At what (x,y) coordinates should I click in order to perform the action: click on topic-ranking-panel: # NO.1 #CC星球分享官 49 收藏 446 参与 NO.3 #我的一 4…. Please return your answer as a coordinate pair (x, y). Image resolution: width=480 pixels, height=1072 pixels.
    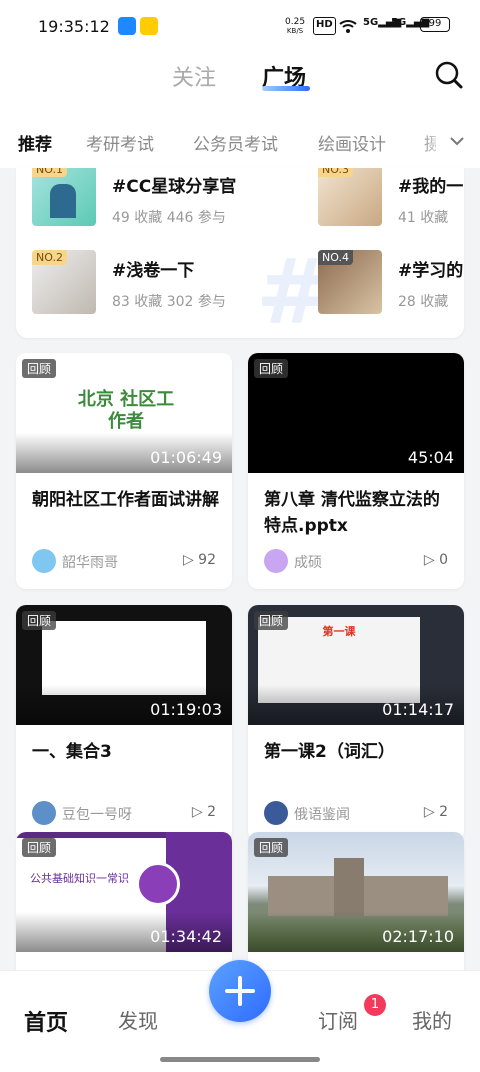
    Looking at the image, I should click on (240, 253).